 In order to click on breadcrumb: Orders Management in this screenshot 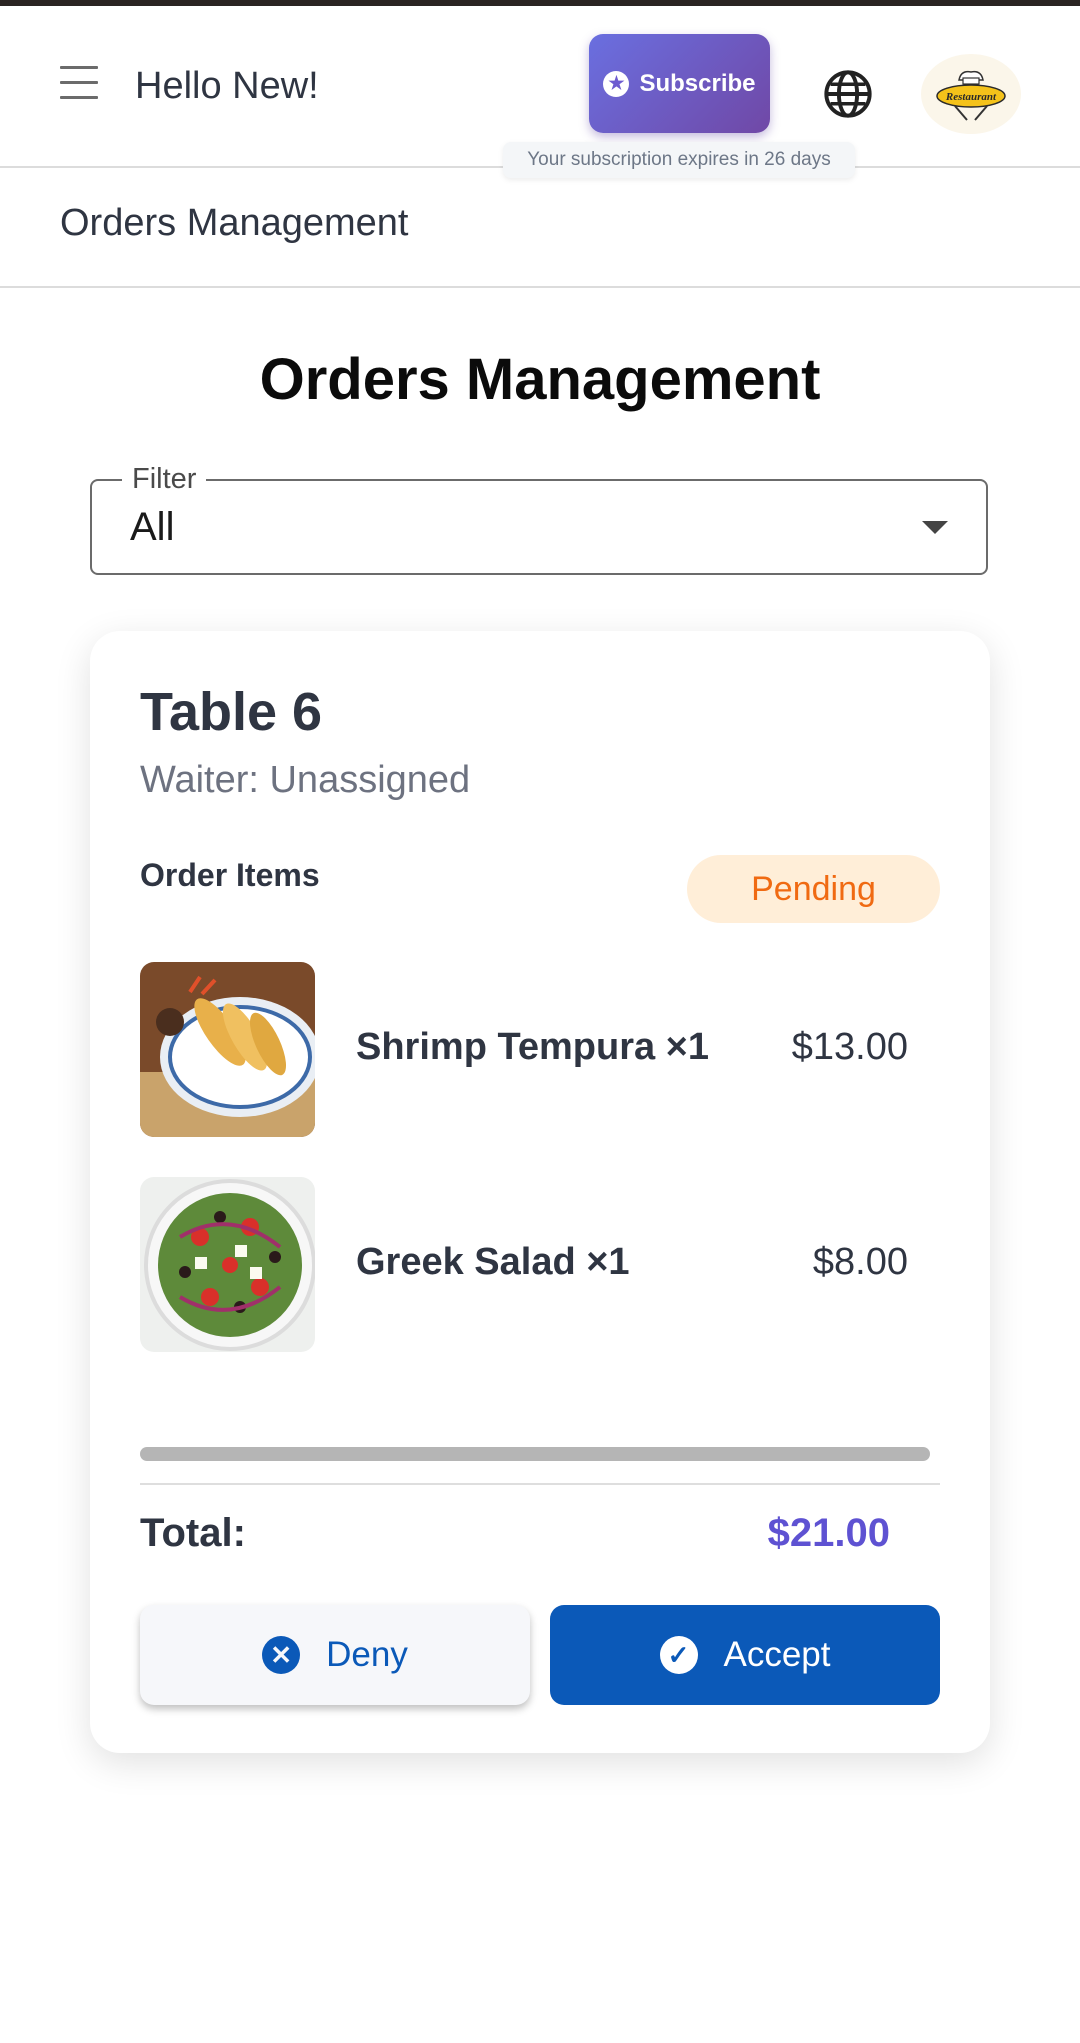, I will do `click(234, 223)`.